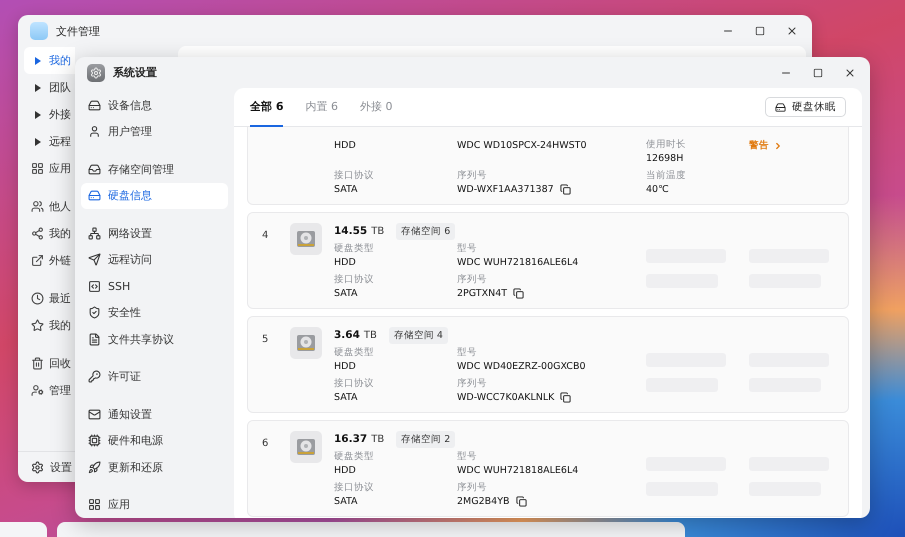 This screenshot has width=905, height=537. What do you see at coordinates (49, 168) in the screenshot?
I see `sidebar-item: 应用` at bounding box center [49, 168].